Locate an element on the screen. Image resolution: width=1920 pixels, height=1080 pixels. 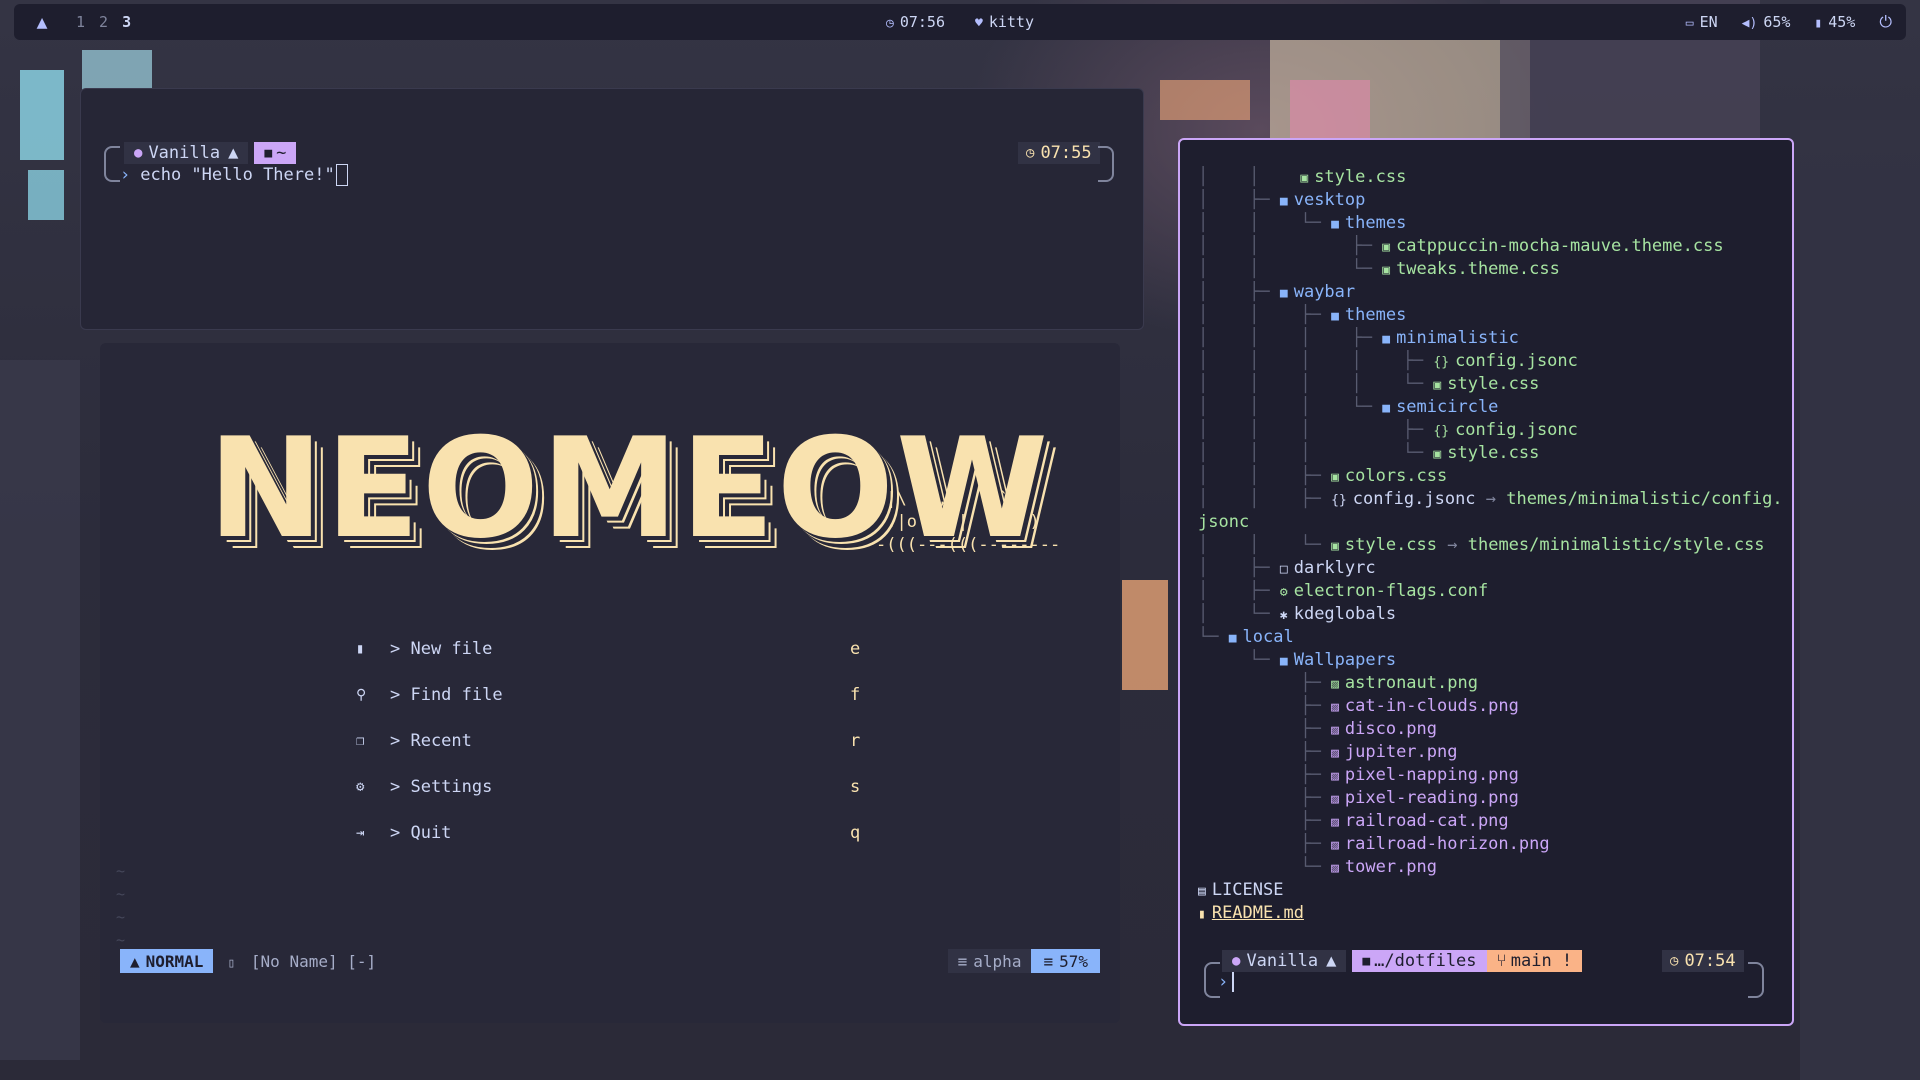
arch-logo-icon: ▲ is located at coordinates (42, 22).